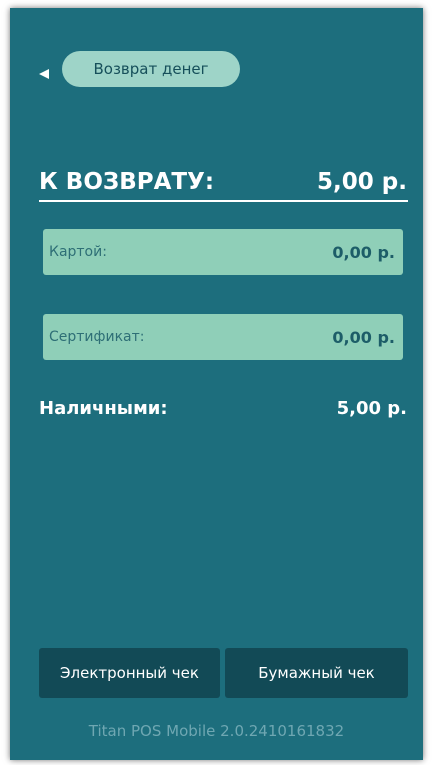 This screenshot has width=435, height=765. What do you see at coordinates (223, 182) in the screenshot?
I see `refund-total-row: К ВОЗВРАТУ: 5,00 р.` at bounding box center [223, 182].